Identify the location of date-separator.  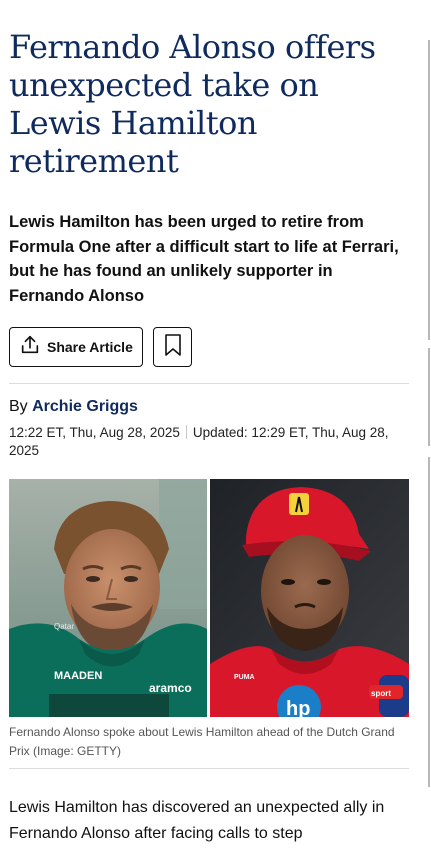
(186, 432).